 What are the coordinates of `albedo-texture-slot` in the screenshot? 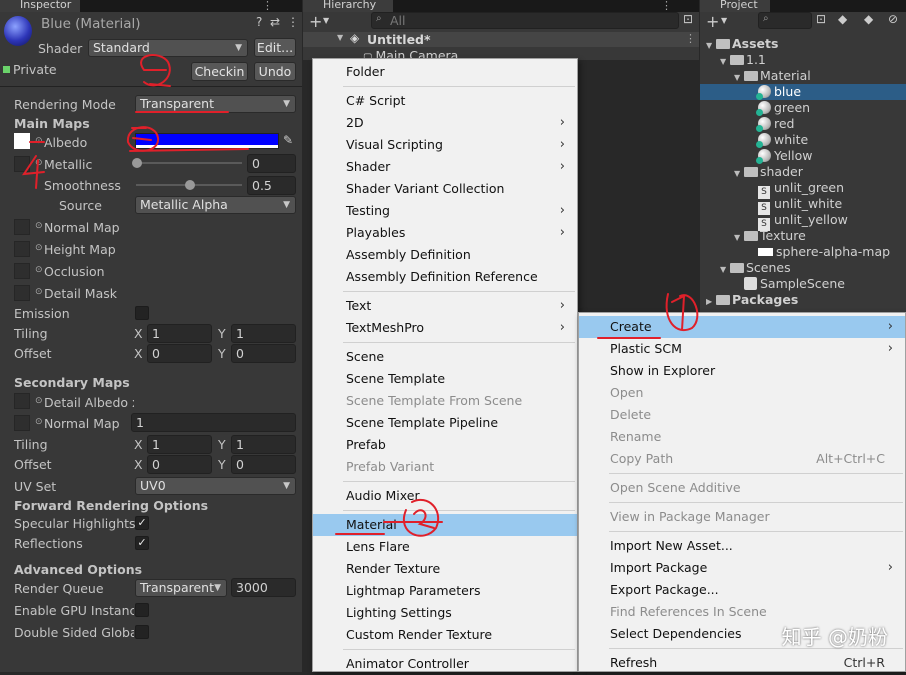 It's located at (22, 141).